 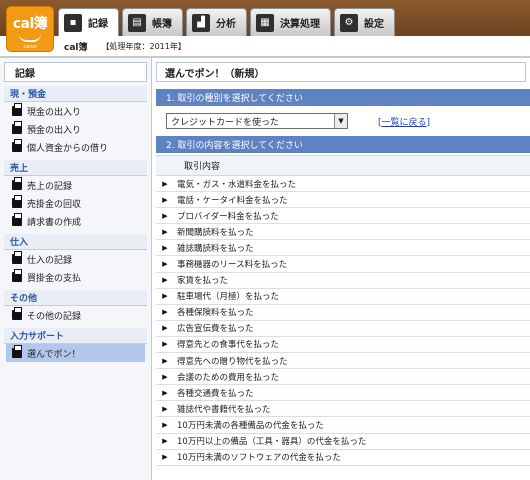 I want to click on sidebar-item-payable: 買掛金の支払, so click(x=75, y=277).